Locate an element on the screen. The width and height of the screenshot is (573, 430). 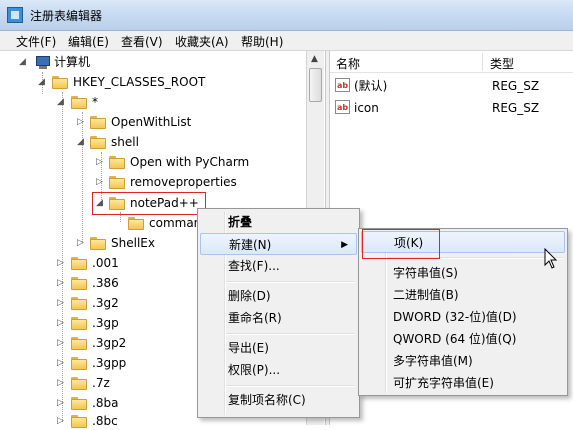
menu-edit: 编辑(E) is located at coordinates (88, 41).